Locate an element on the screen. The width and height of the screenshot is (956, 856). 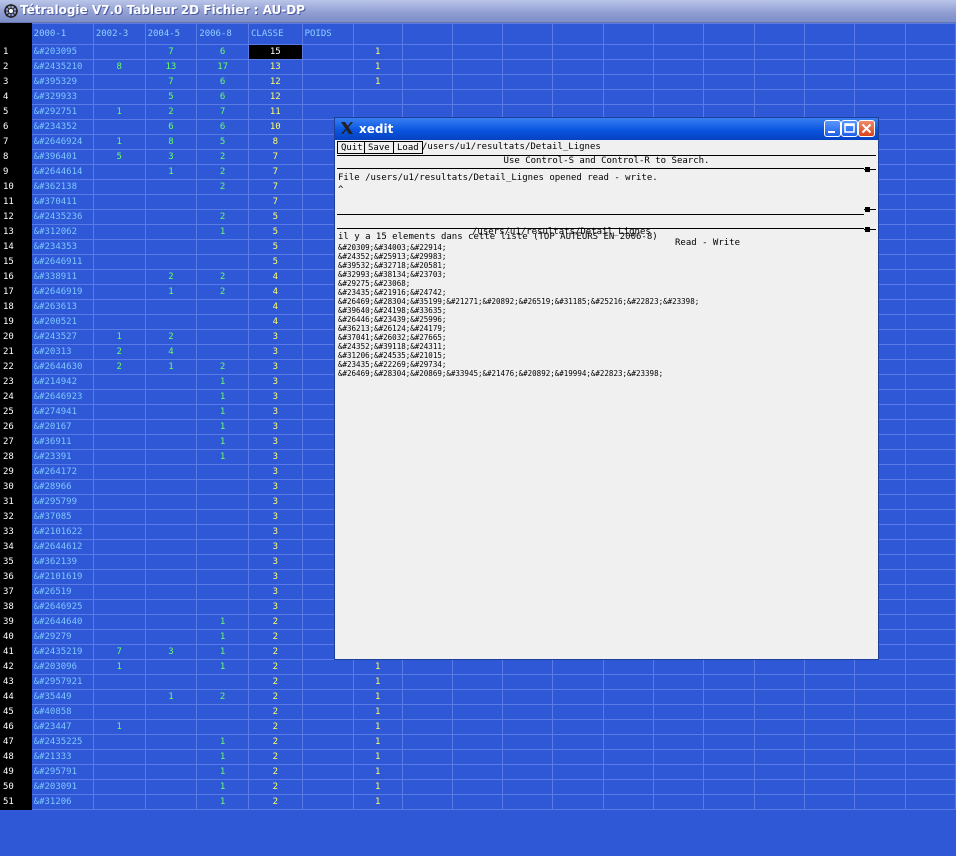
value-cell: 7 is located at coordinates (171, 52).